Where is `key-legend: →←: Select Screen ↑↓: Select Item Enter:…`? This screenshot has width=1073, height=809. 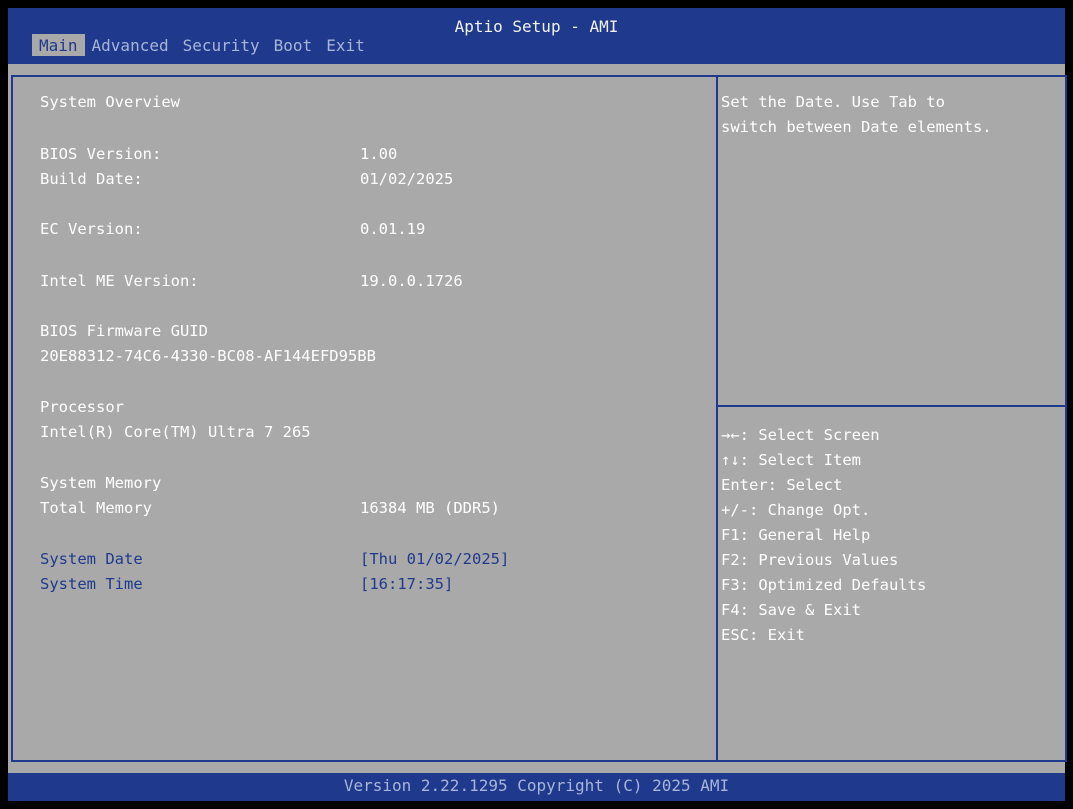 key-legend: →←: Select Screen ↑↓: Select Item Enter:… is located at coordinates (823, 535).